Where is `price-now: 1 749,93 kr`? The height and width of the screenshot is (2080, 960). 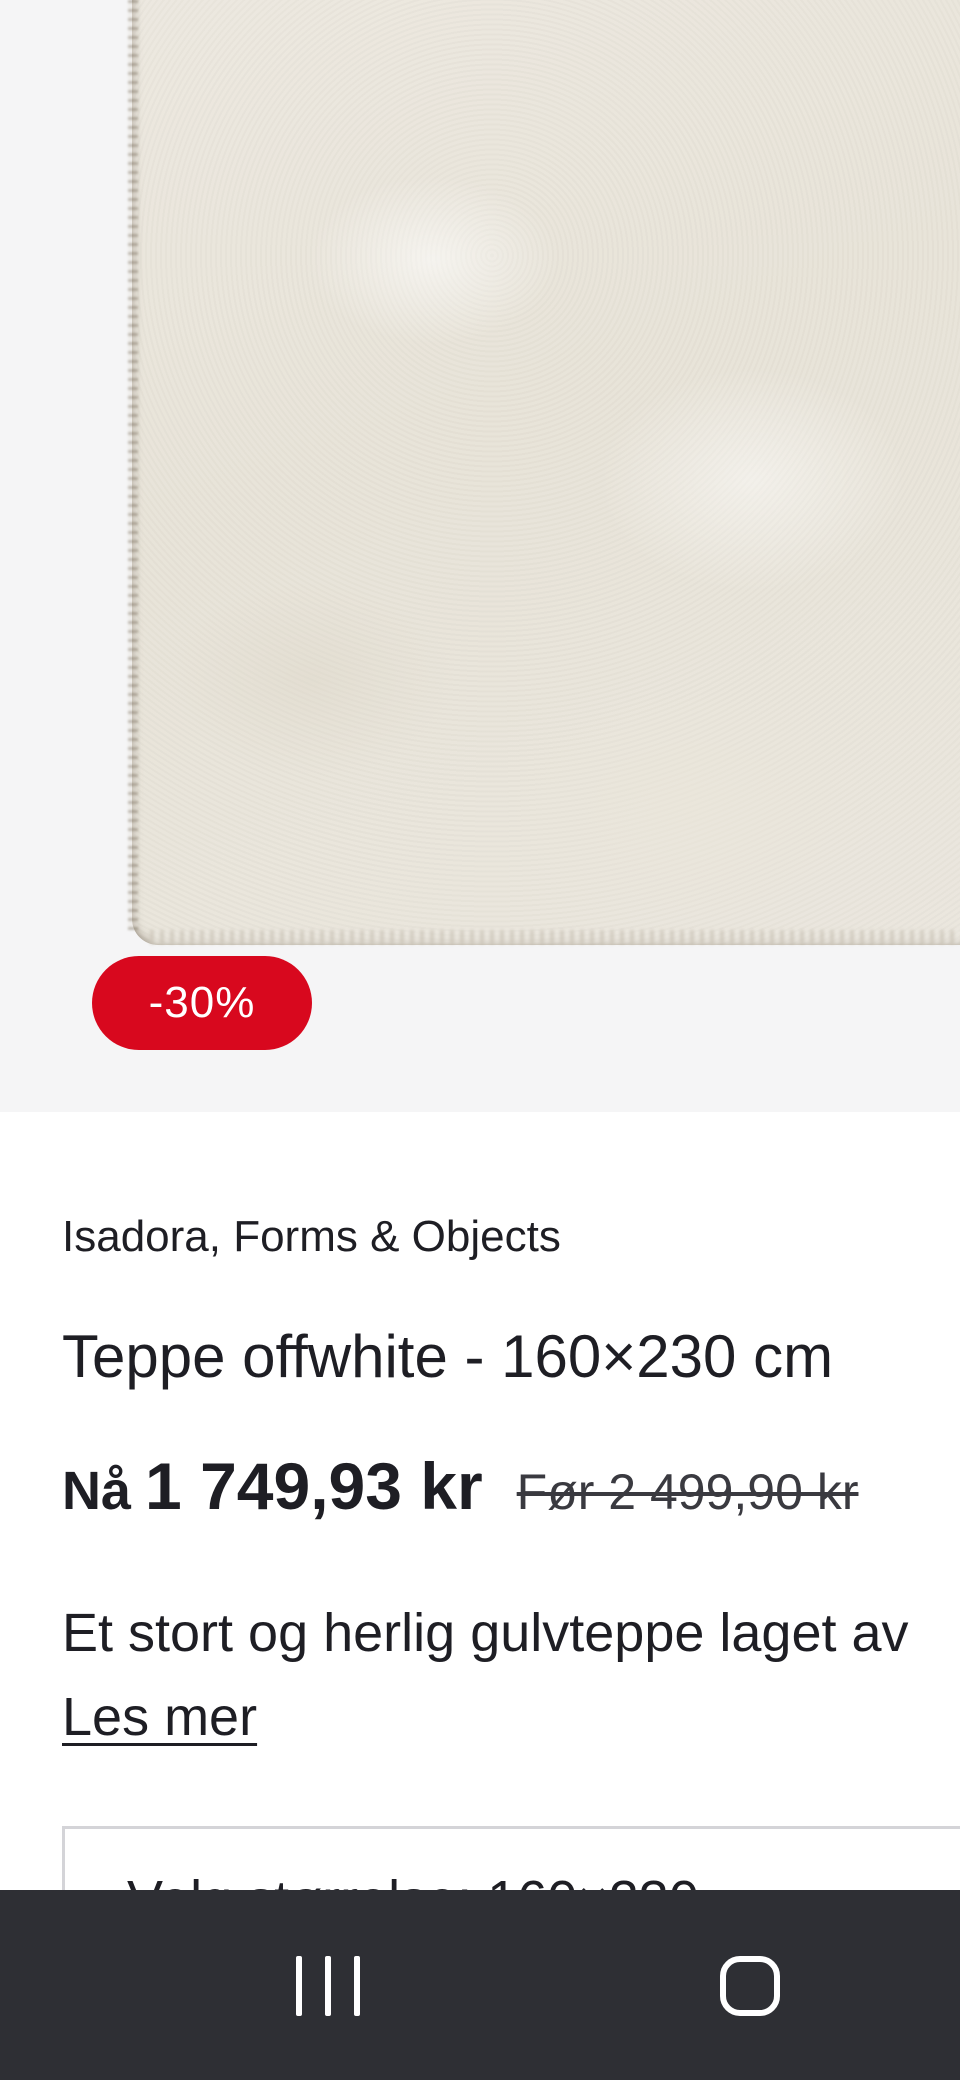
price-now: 1 749,93 kr is located at coordinates (314, 1486).